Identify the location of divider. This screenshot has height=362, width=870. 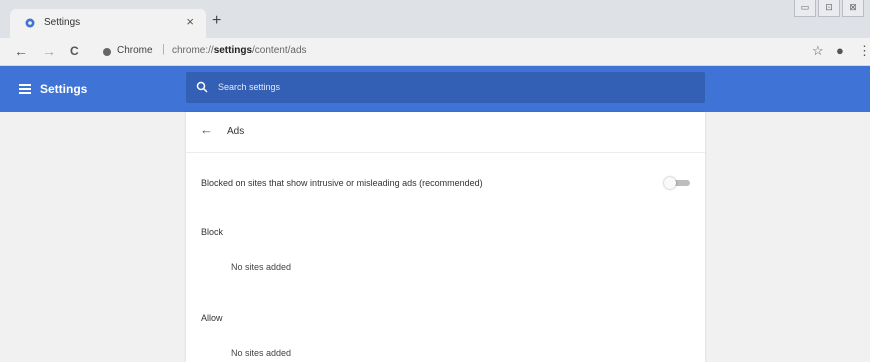
(445, 152).